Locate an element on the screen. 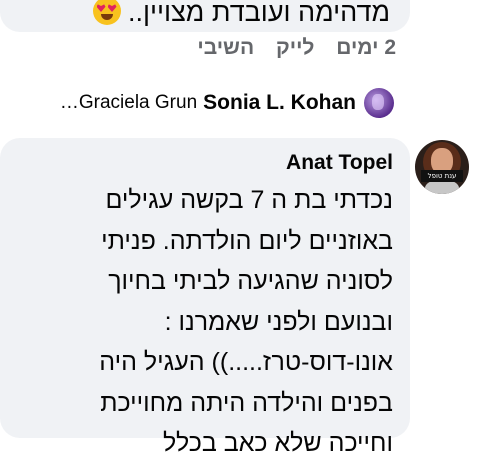  comment-line: אונו-דוס-טרז.....)) העגיל היה is located at coordinates (246, 362).